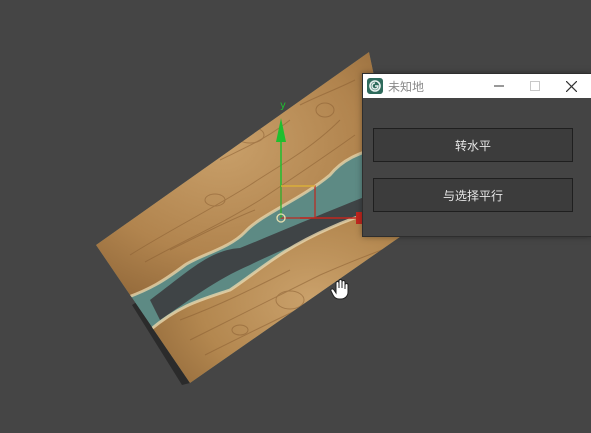 Image resolution: width=591 pixels, height=433 pixels. I want to click on close-button, so click(571, 86).